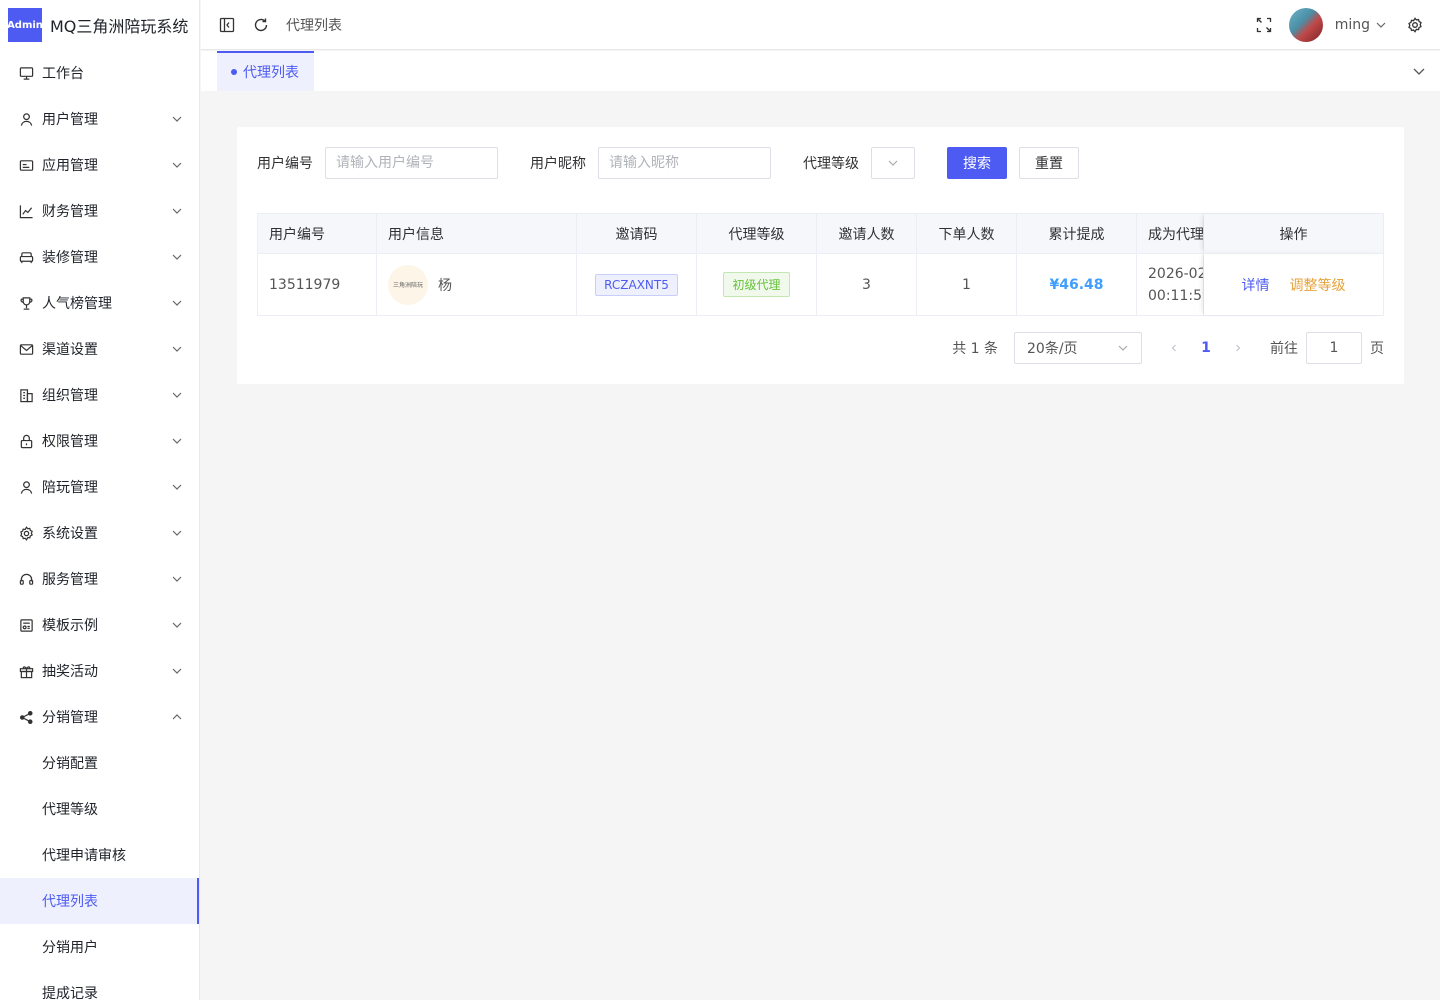  I want to click on adjust-level-link: 调整等级, so click(1318, 285).